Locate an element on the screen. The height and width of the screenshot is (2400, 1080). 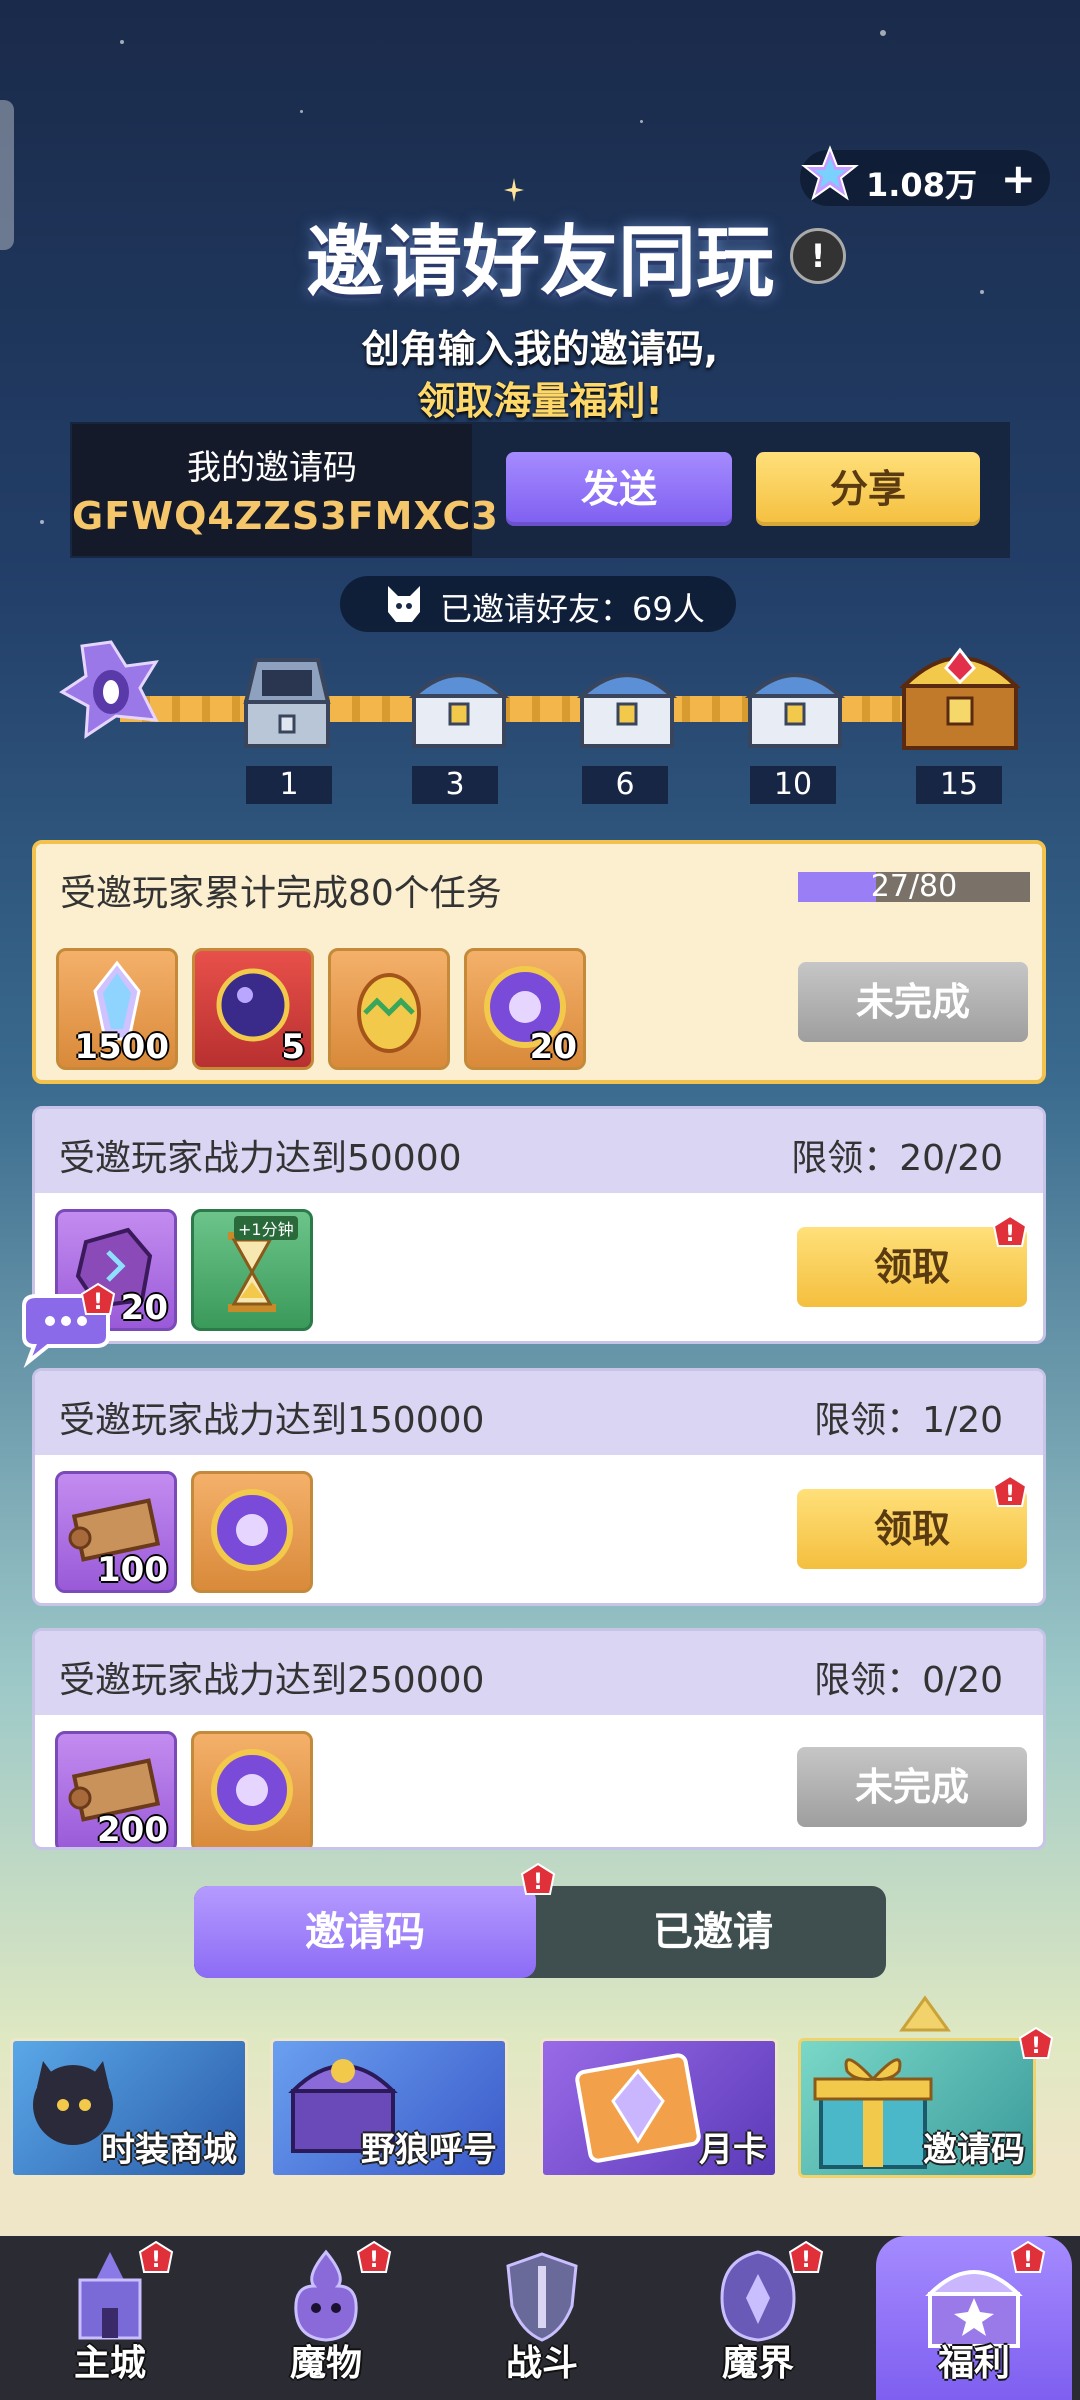
demon-eye-icon is located at coordinates (109, 689).